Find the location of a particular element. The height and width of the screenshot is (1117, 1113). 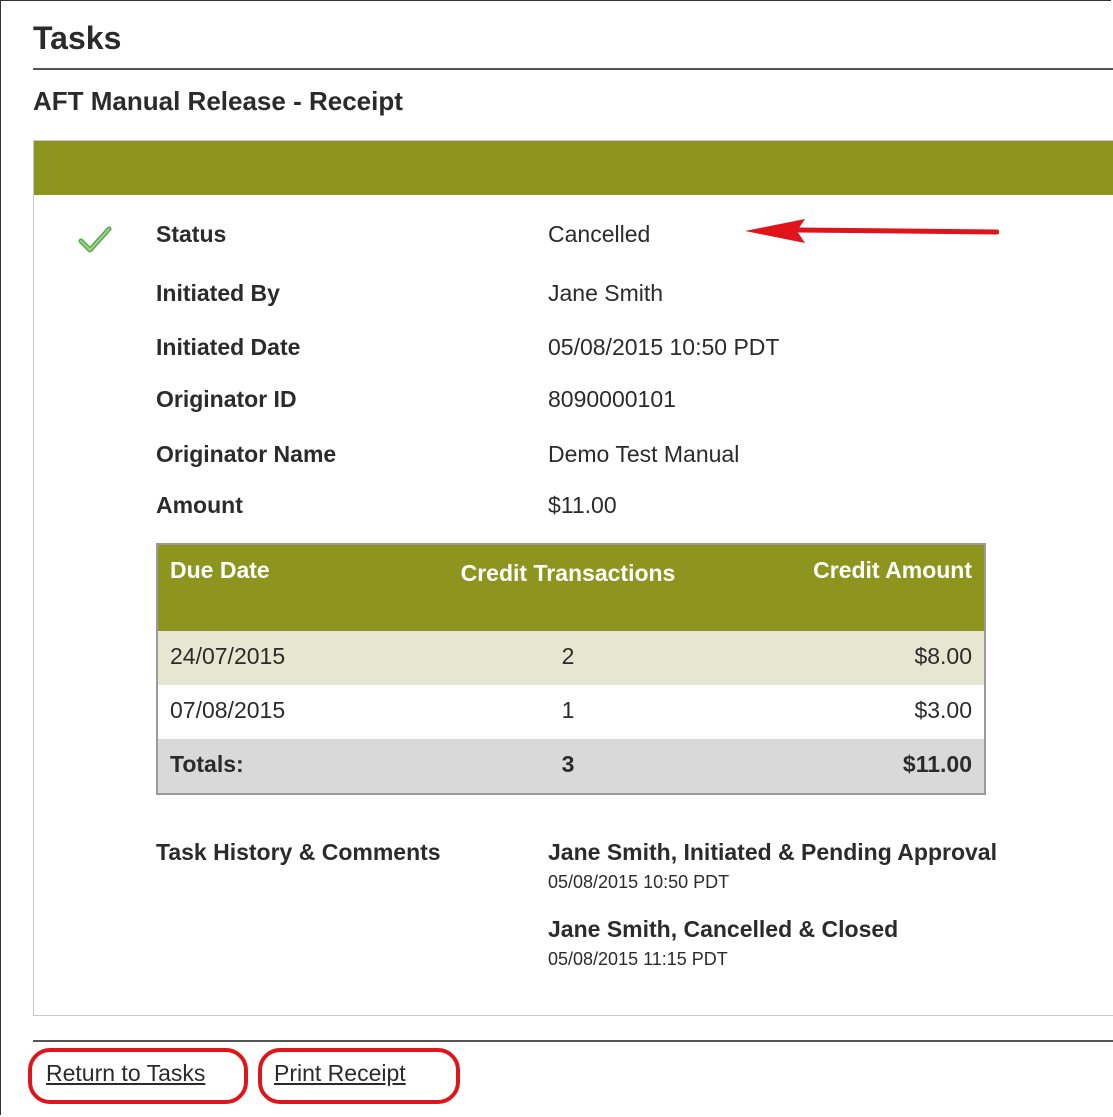

initiated-date-value: 05/08/2015 10:50 PDT is located at coordinates (664, 347).